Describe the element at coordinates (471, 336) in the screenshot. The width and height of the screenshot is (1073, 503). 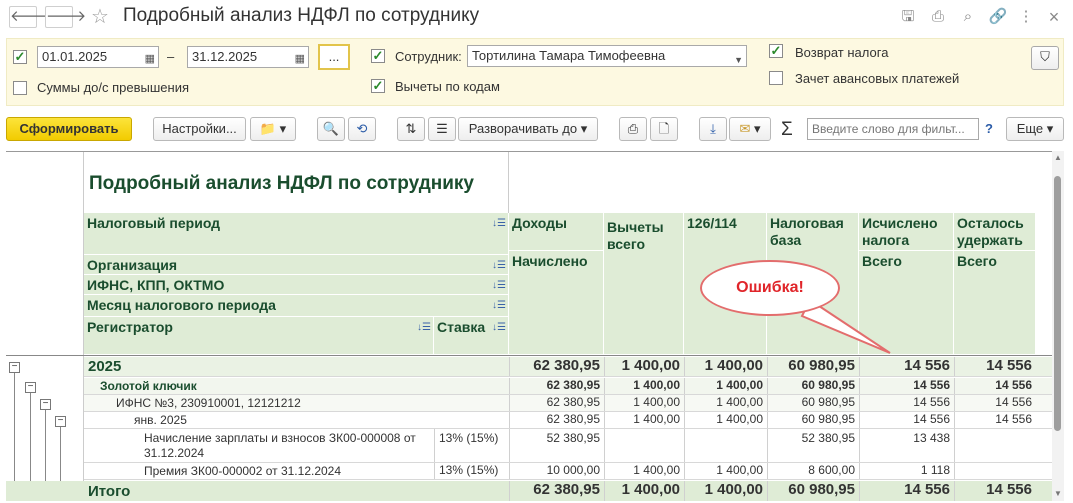
I see `header-rate: Ставка ↓☰` at that location.